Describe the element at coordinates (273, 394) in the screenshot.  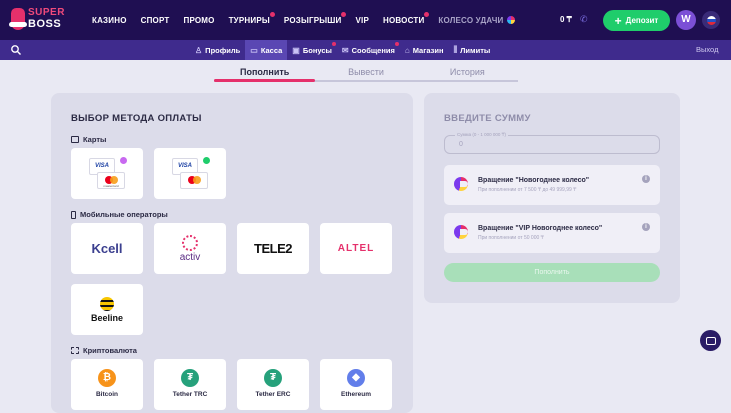
I see `tether-erc-label: Tether ERC` at that location.